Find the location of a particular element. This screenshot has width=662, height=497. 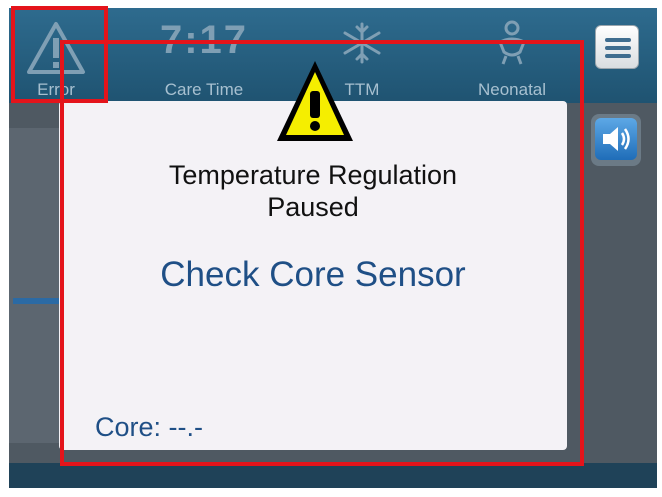

bottom-bar is located at coordinates (333, 475).